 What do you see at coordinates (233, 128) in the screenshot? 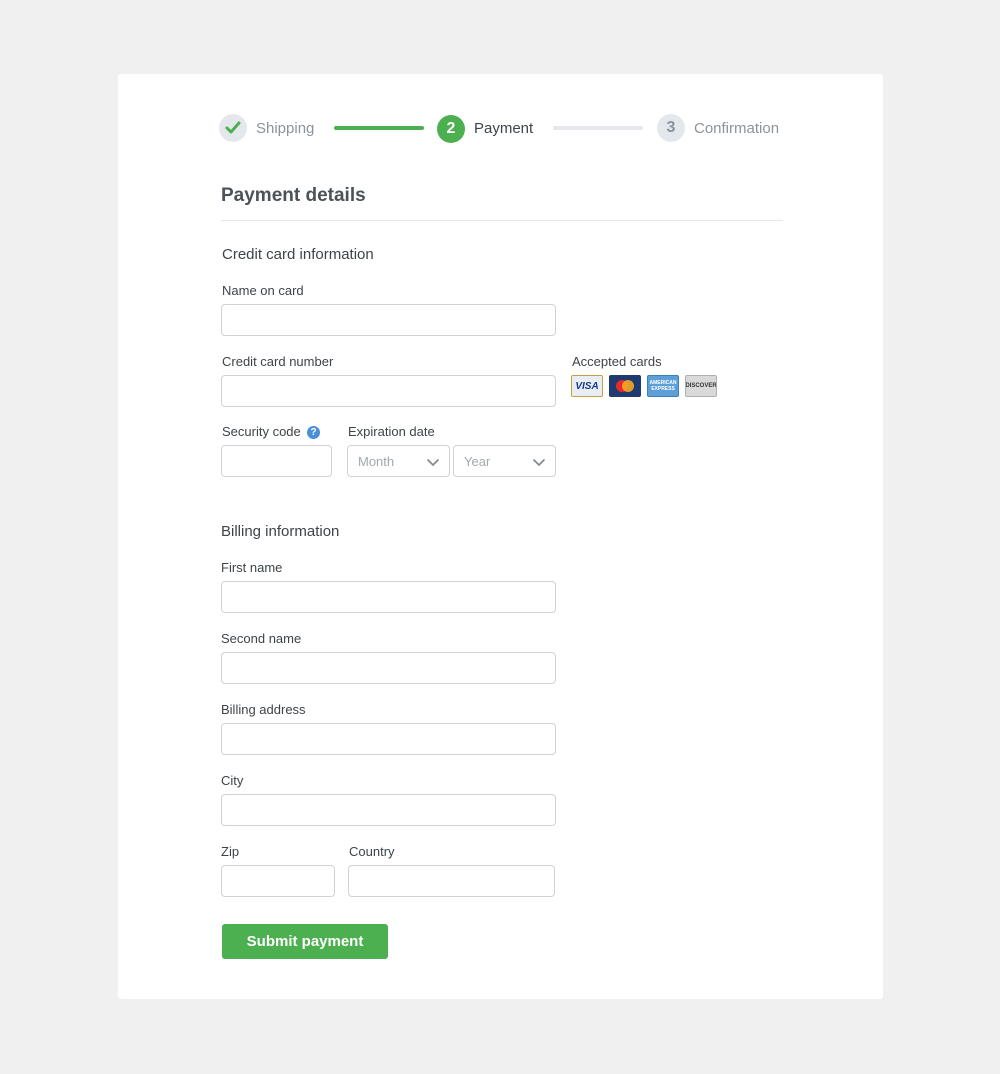
I see `step-shipping-check-icon` at bounding box center [233, 128].